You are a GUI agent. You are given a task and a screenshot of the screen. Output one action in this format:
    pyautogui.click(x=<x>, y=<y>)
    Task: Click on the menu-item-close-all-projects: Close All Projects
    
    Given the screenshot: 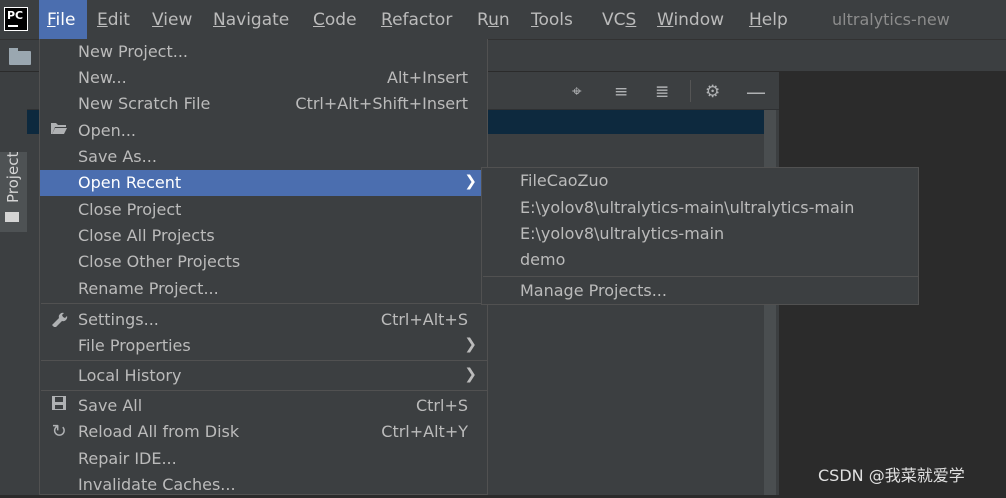 What is the action you would take?
    pyautogui.click(x=263, y=236)
    